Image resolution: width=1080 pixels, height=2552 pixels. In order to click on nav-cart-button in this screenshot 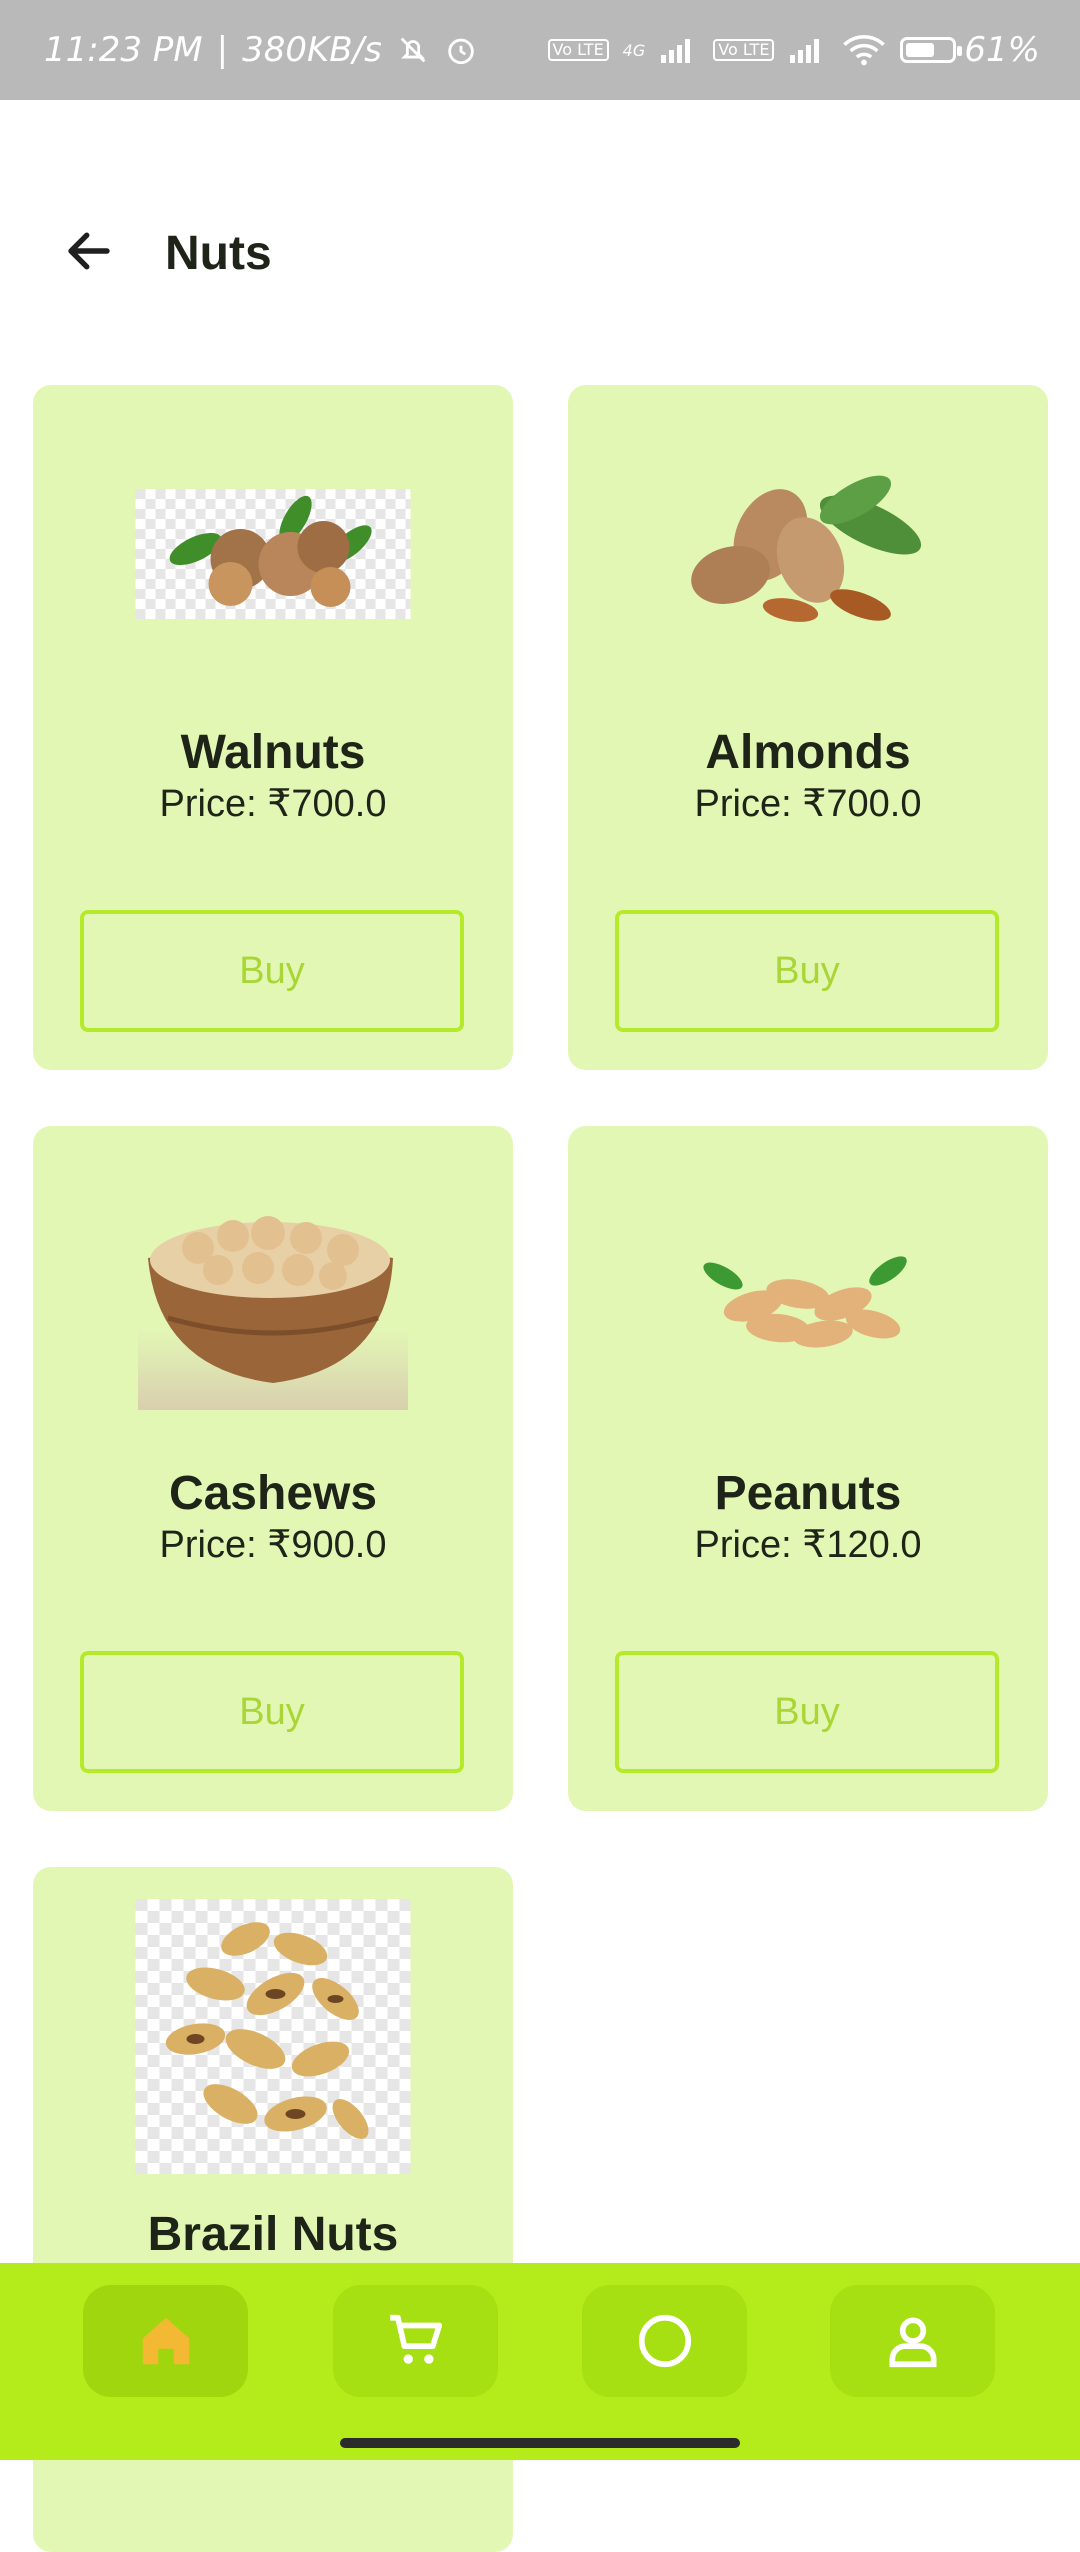, I will do `click(415, 2341)`.